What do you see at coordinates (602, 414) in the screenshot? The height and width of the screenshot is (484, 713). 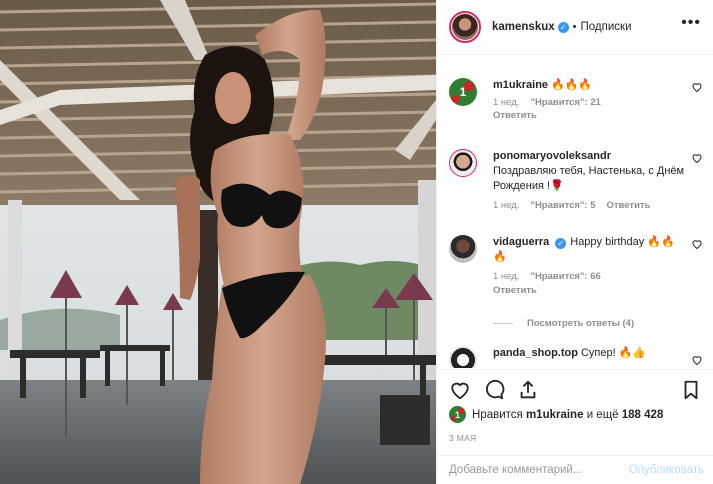 I see `likes-suffix: и ещё` at bounding box center [602, 414].